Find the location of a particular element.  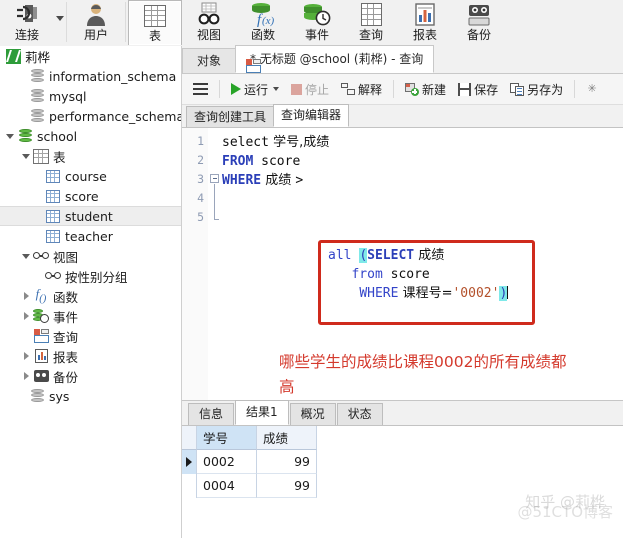

tree-item-mysql: mysql is located at coordinates (90, 96).